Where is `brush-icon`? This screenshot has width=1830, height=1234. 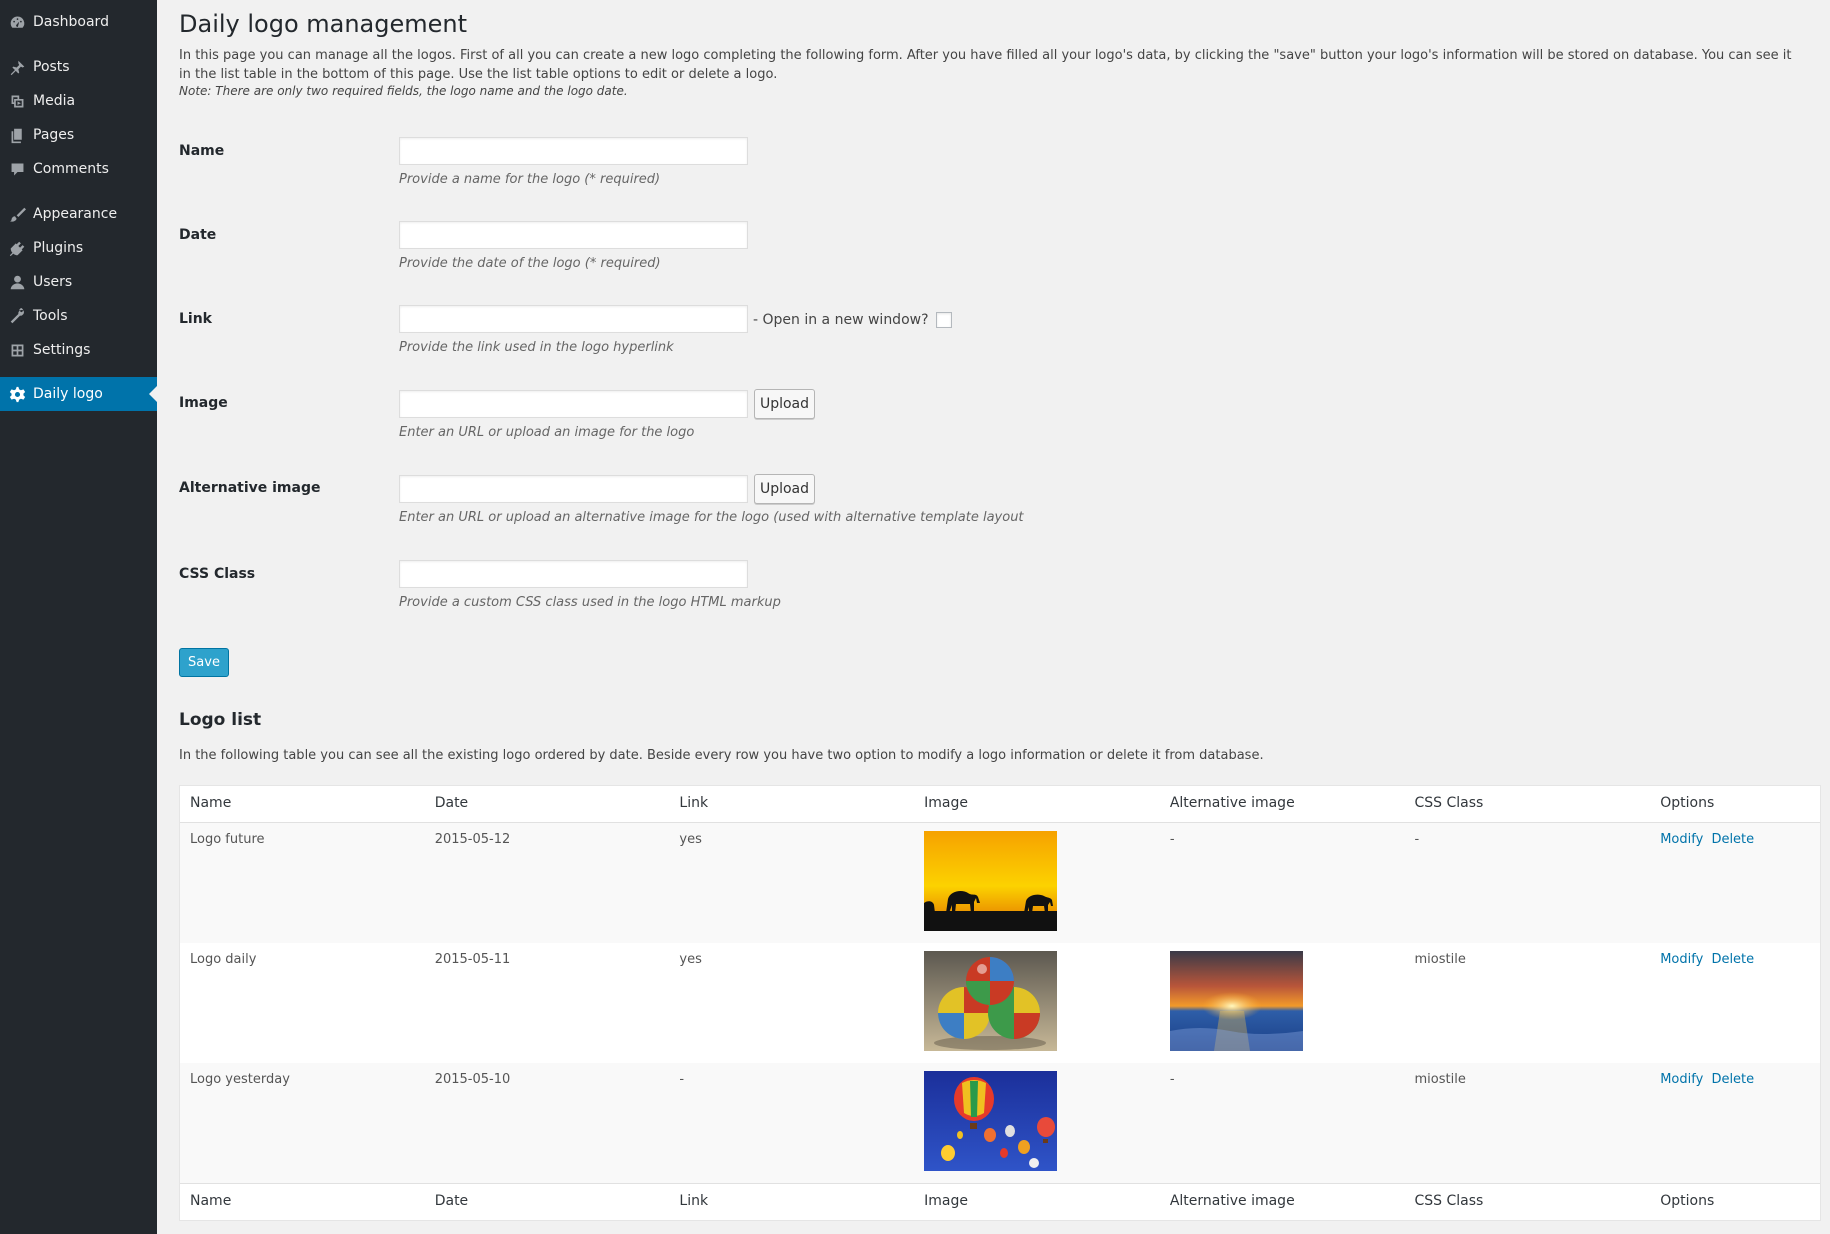 brush-icon is located at coordinates (17, 214).